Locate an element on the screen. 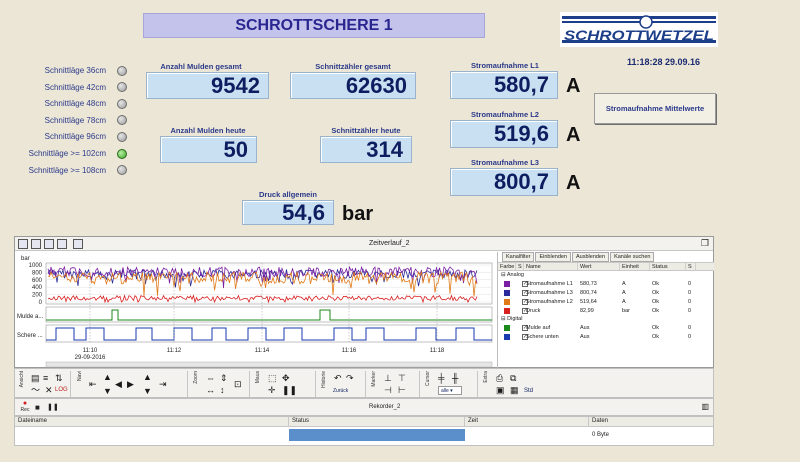 The width and height of the screenshot is (800, 462). undo-icon: ↶ is located at coordinates (338, 378).